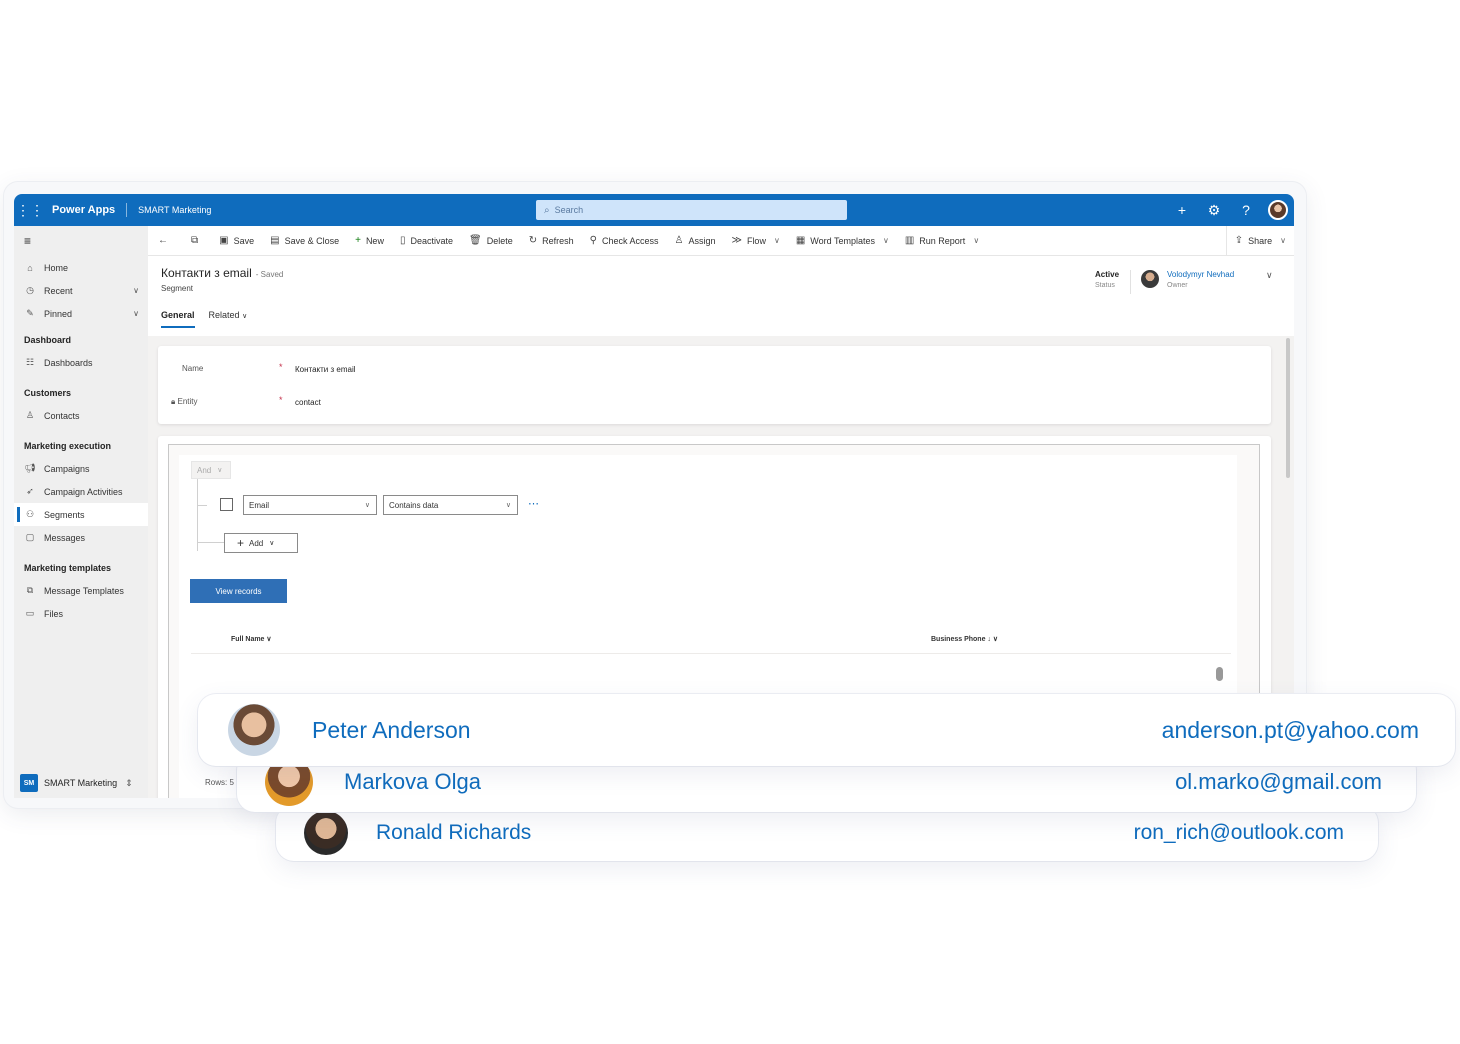  Describe the element at coordinates (964, 639) in the screenshot. I see `column-header-business-phone: Business Phone ↓ ∨` at that location.